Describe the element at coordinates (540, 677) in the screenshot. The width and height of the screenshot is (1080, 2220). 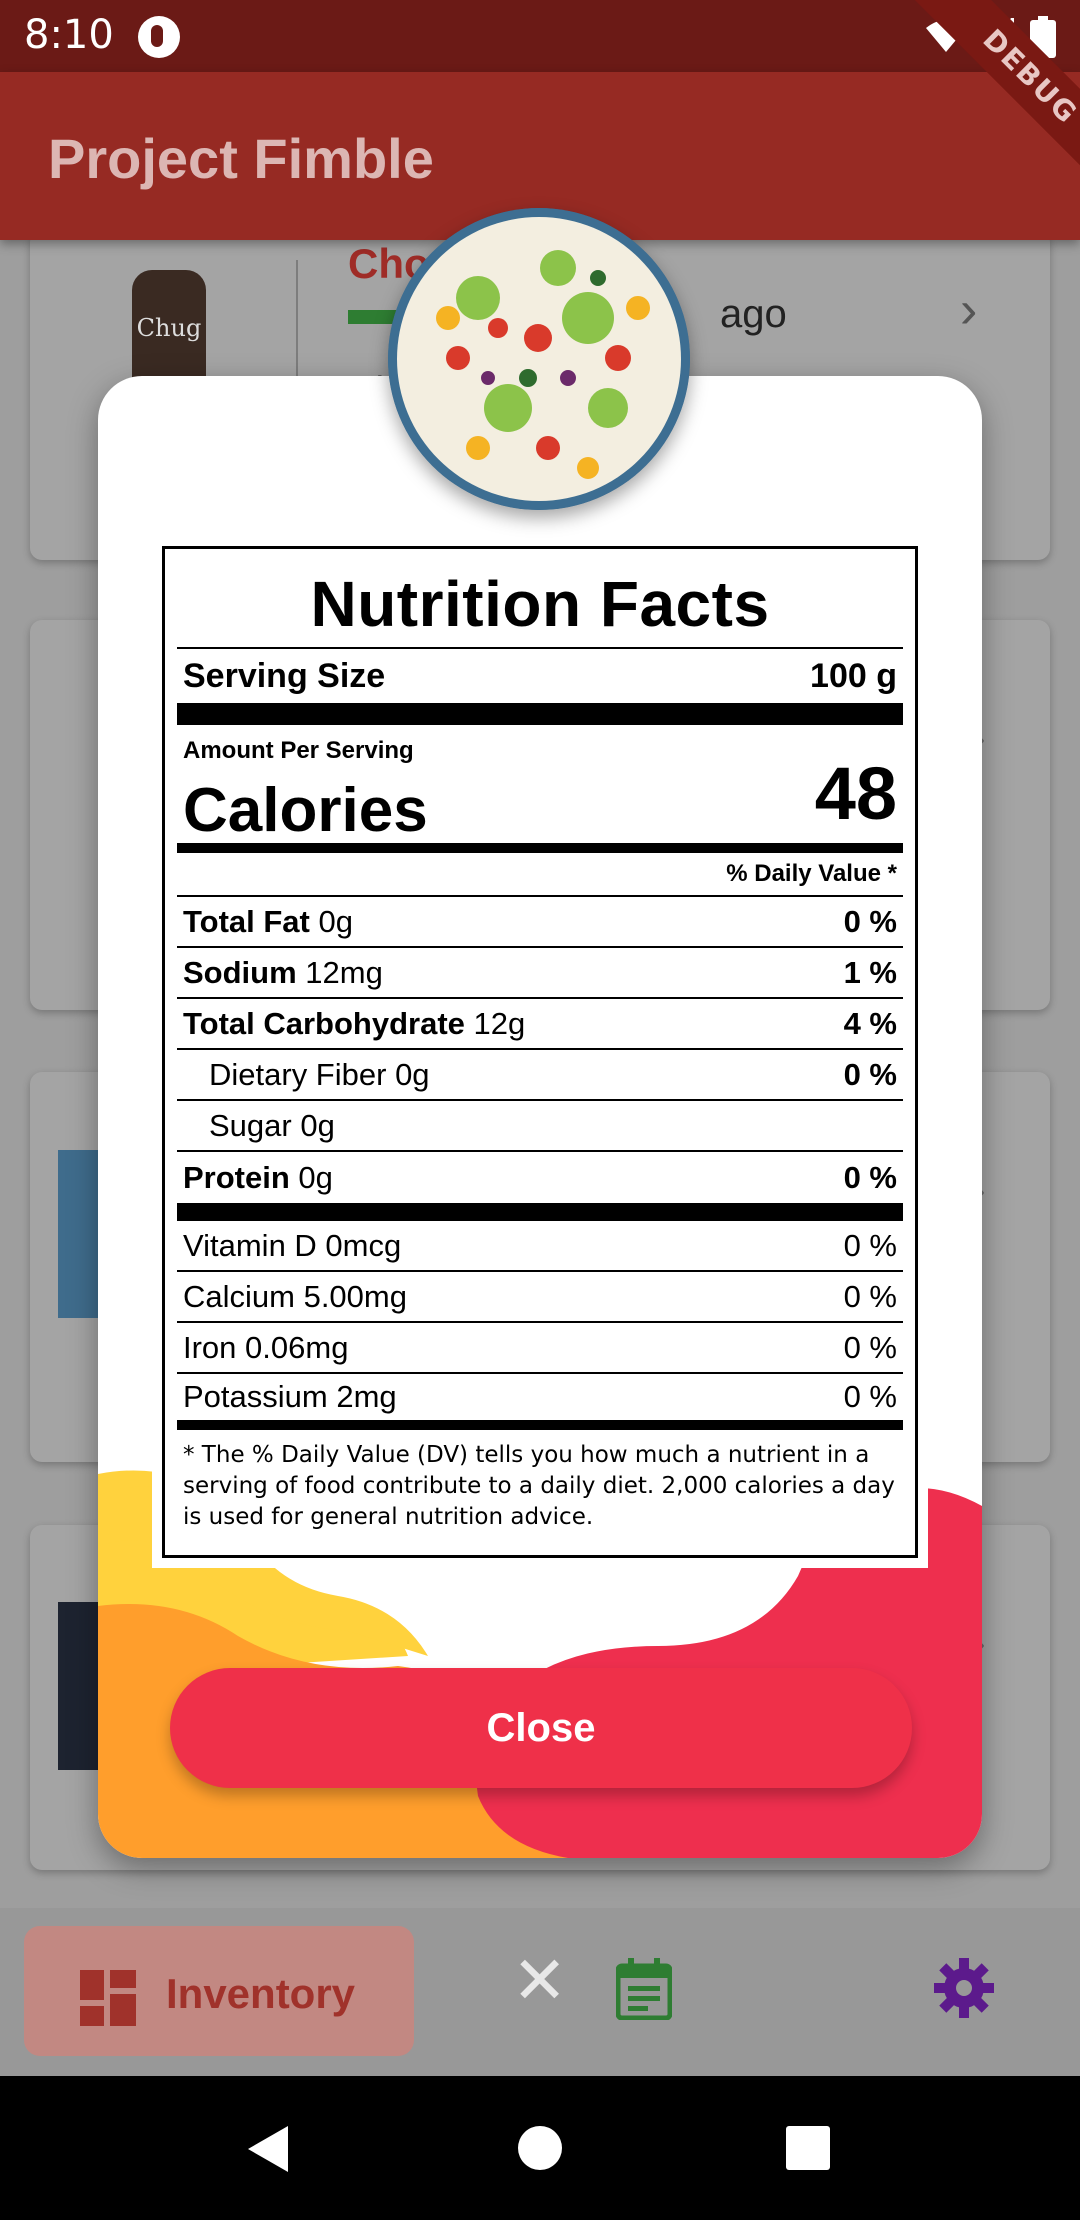
I see `serving-size-row: Serving Size 100 g` at that location.